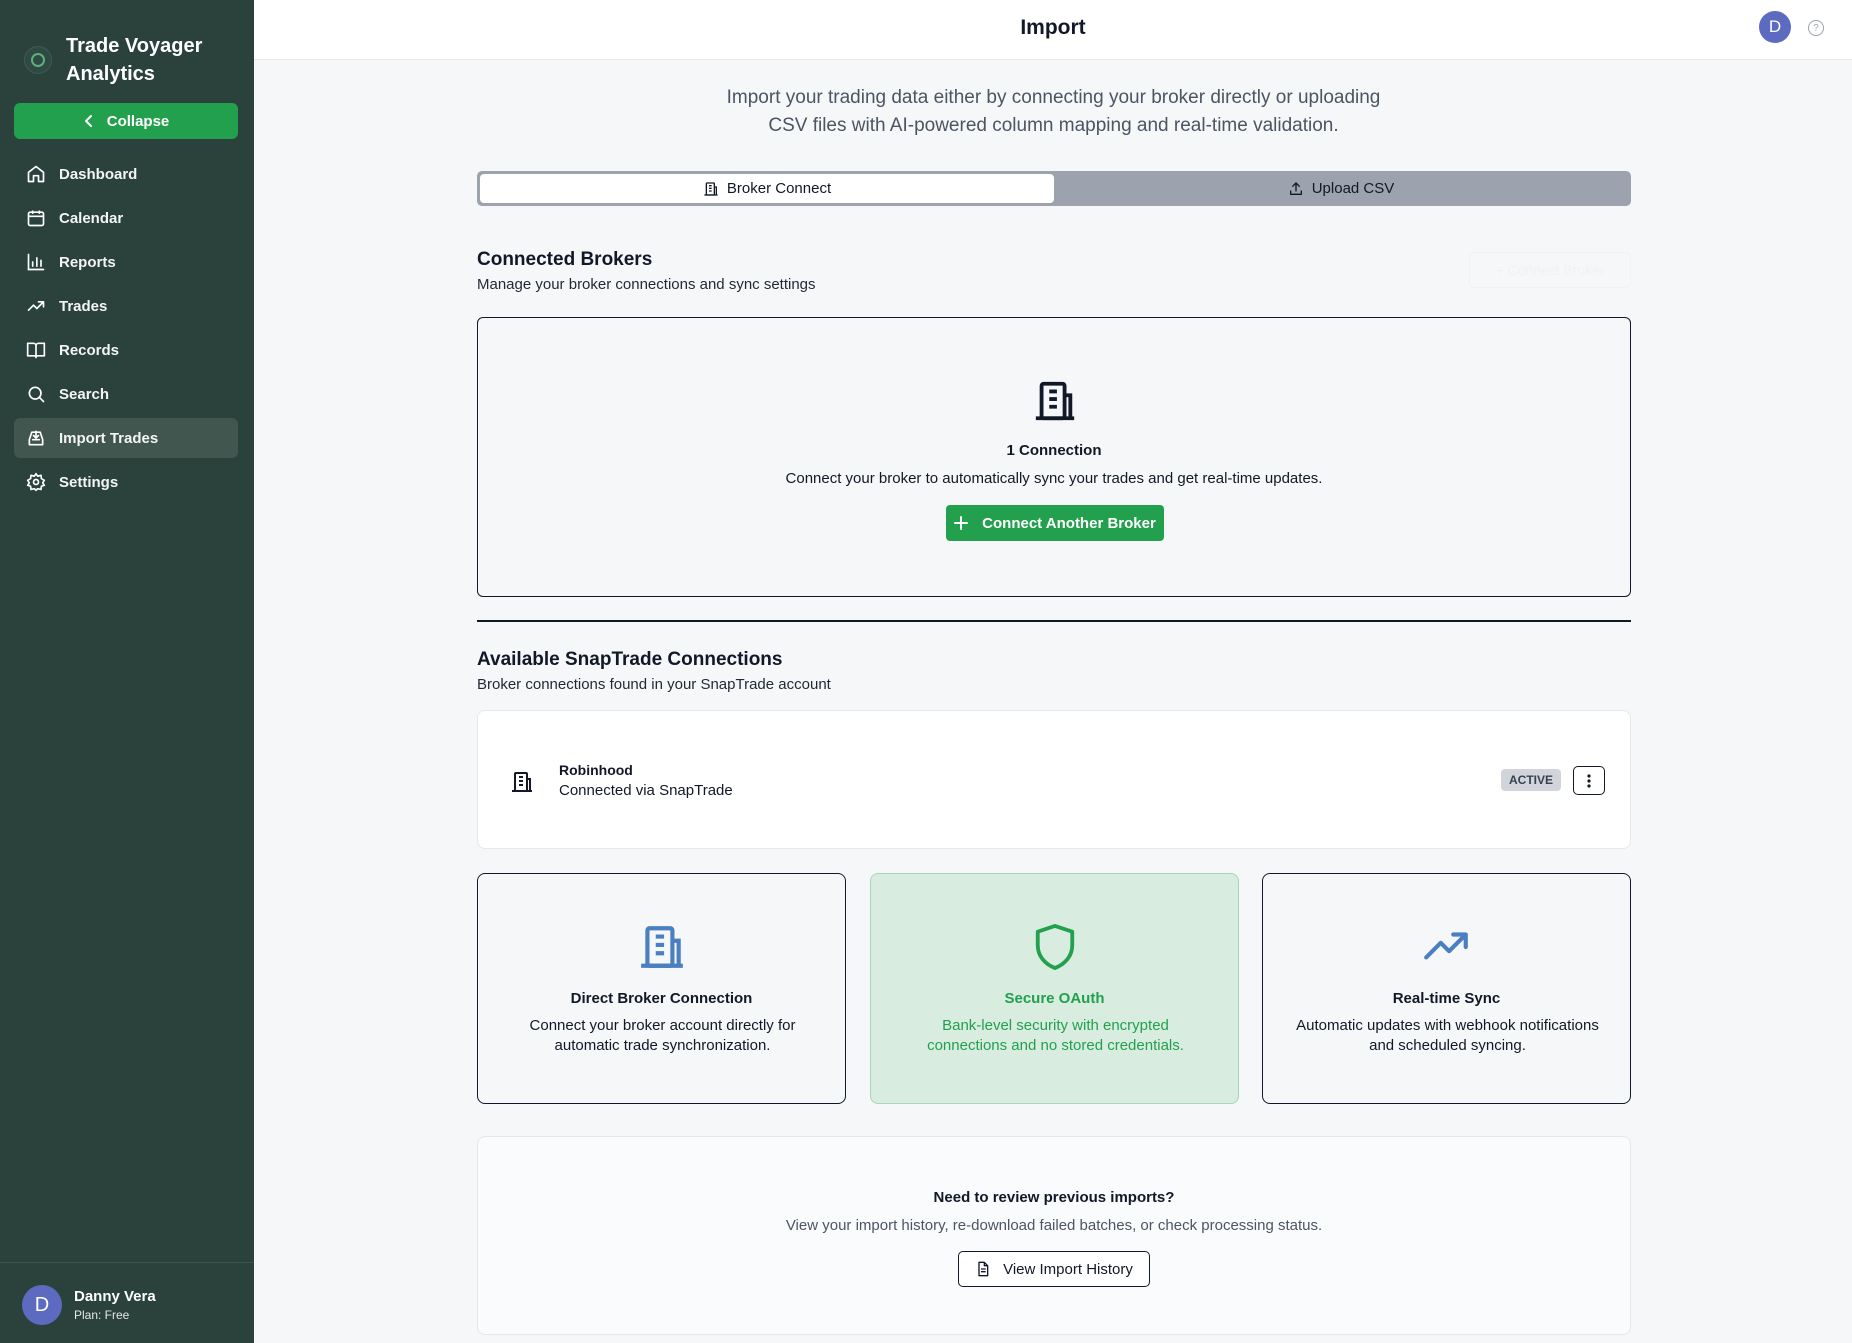  I want to click on tab-broker-connect: Broker Connect, so click(767, 188).